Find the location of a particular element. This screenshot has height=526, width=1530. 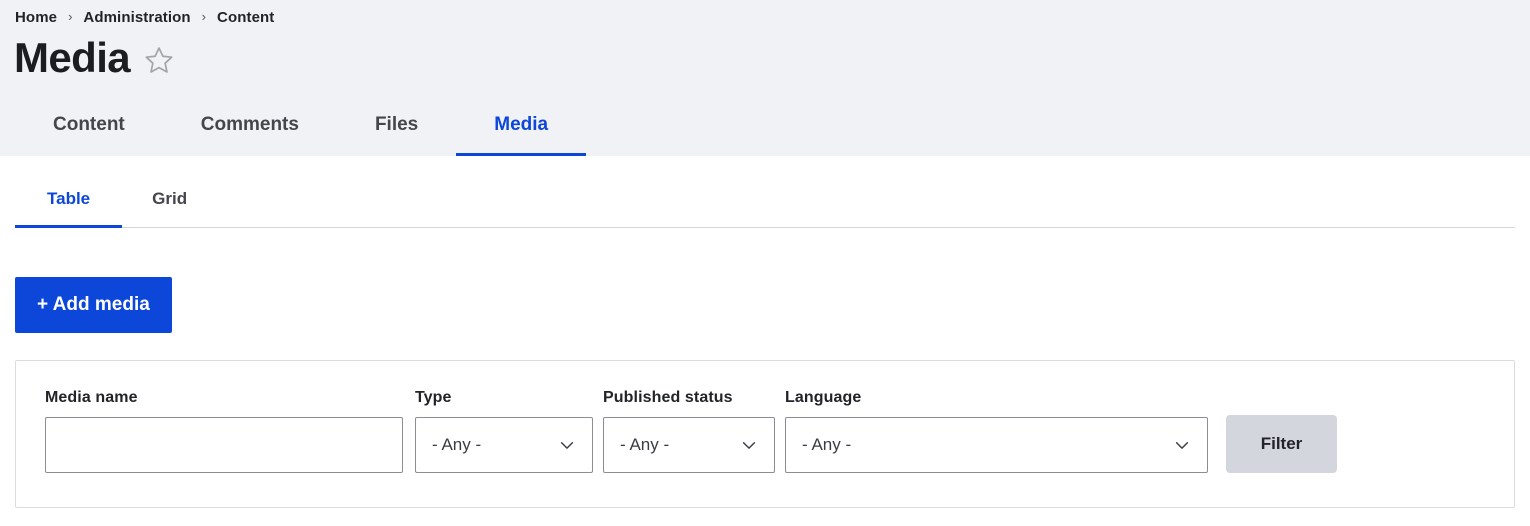

published-status-label: Published status is located at coordinates (668, 397).